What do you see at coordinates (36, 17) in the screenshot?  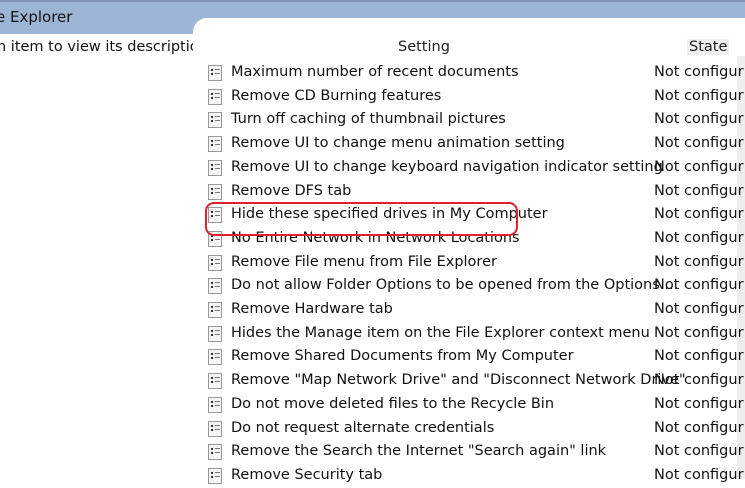 I see `window-title: e Explorer` at bounding box center [36, 17].